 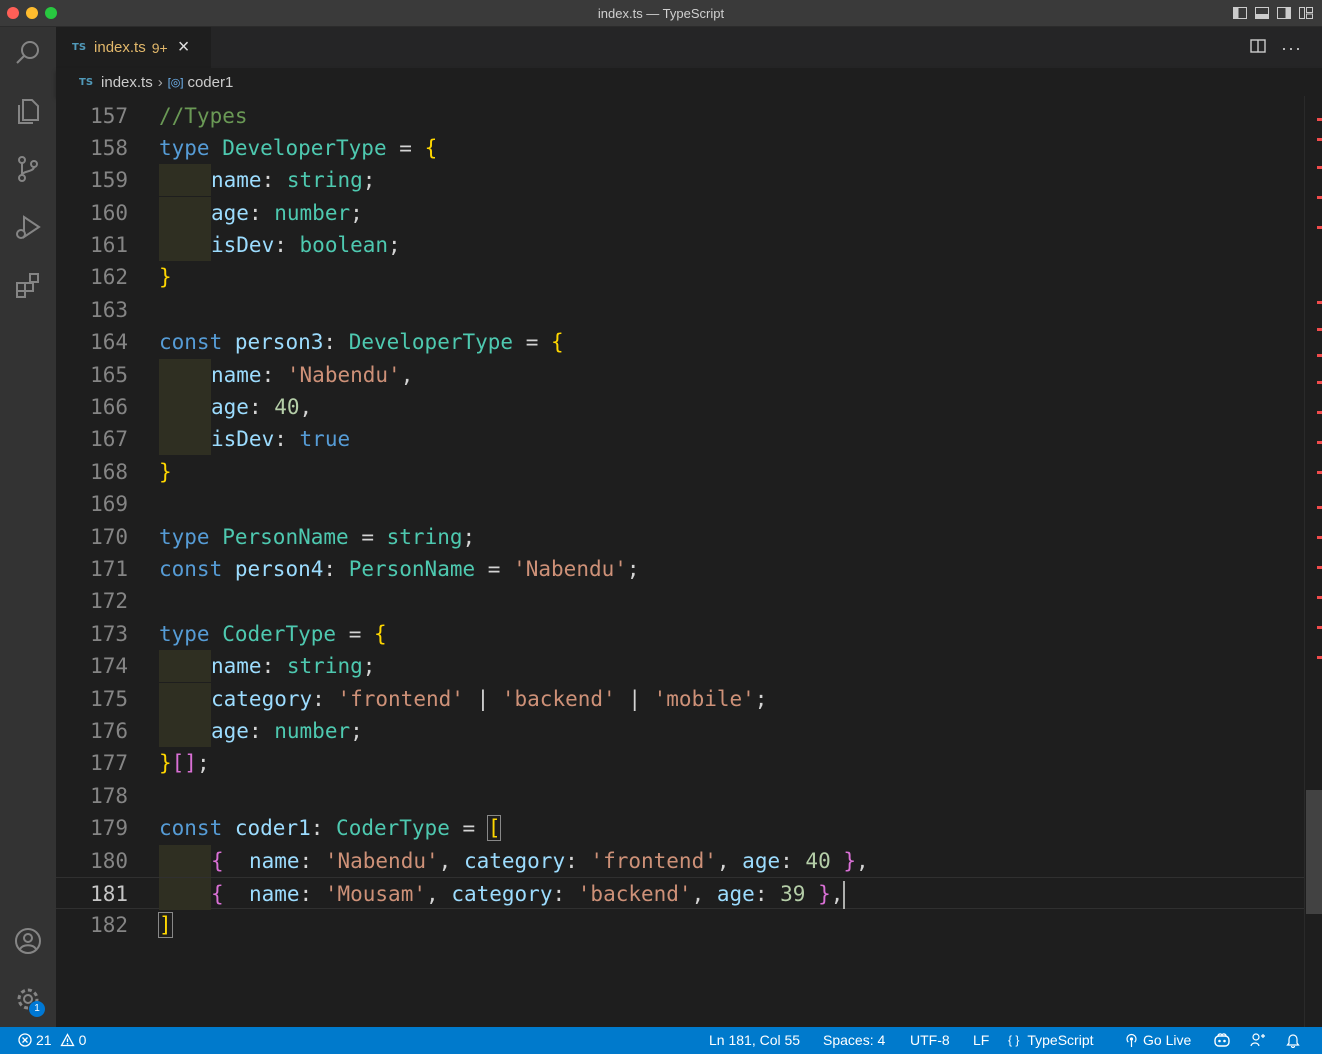 I want to click on code-line: 167 isDev: true, so click(x=680, y=439).